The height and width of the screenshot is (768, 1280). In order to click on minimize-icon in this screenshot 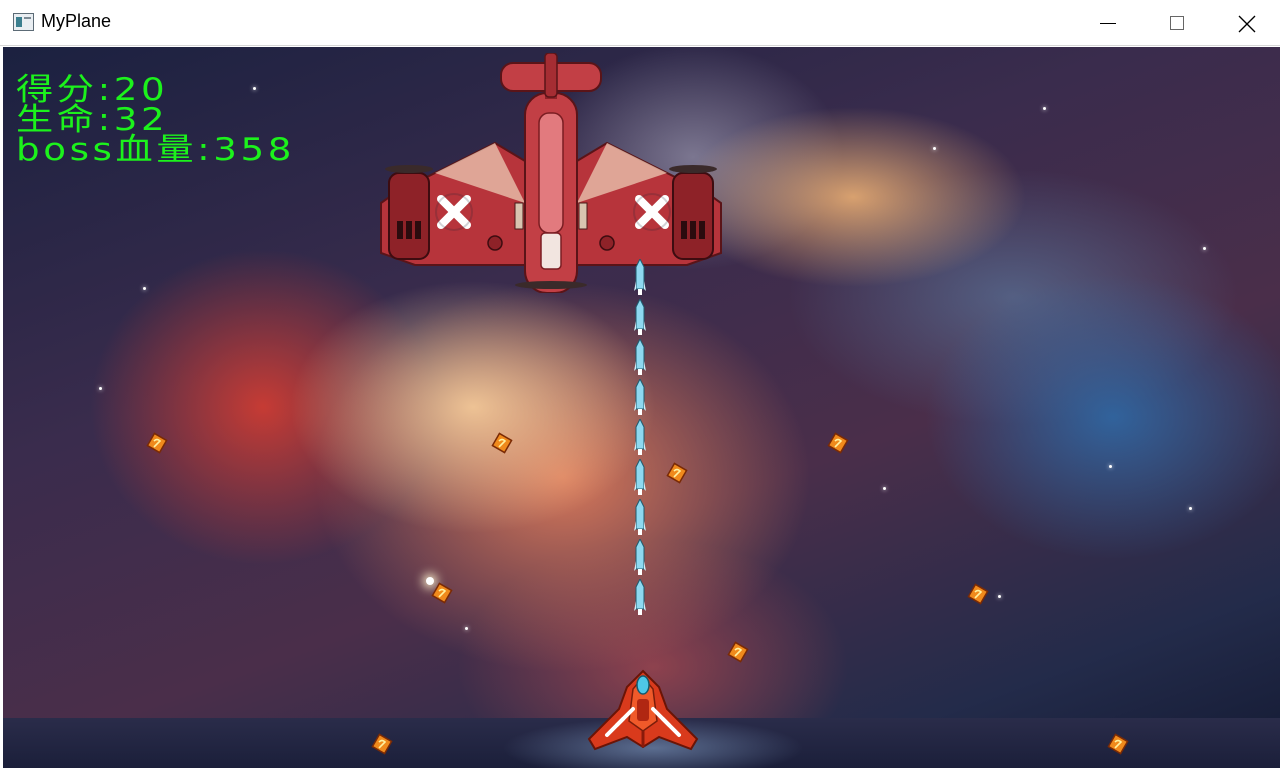, I will do `click(1108, 23)`.